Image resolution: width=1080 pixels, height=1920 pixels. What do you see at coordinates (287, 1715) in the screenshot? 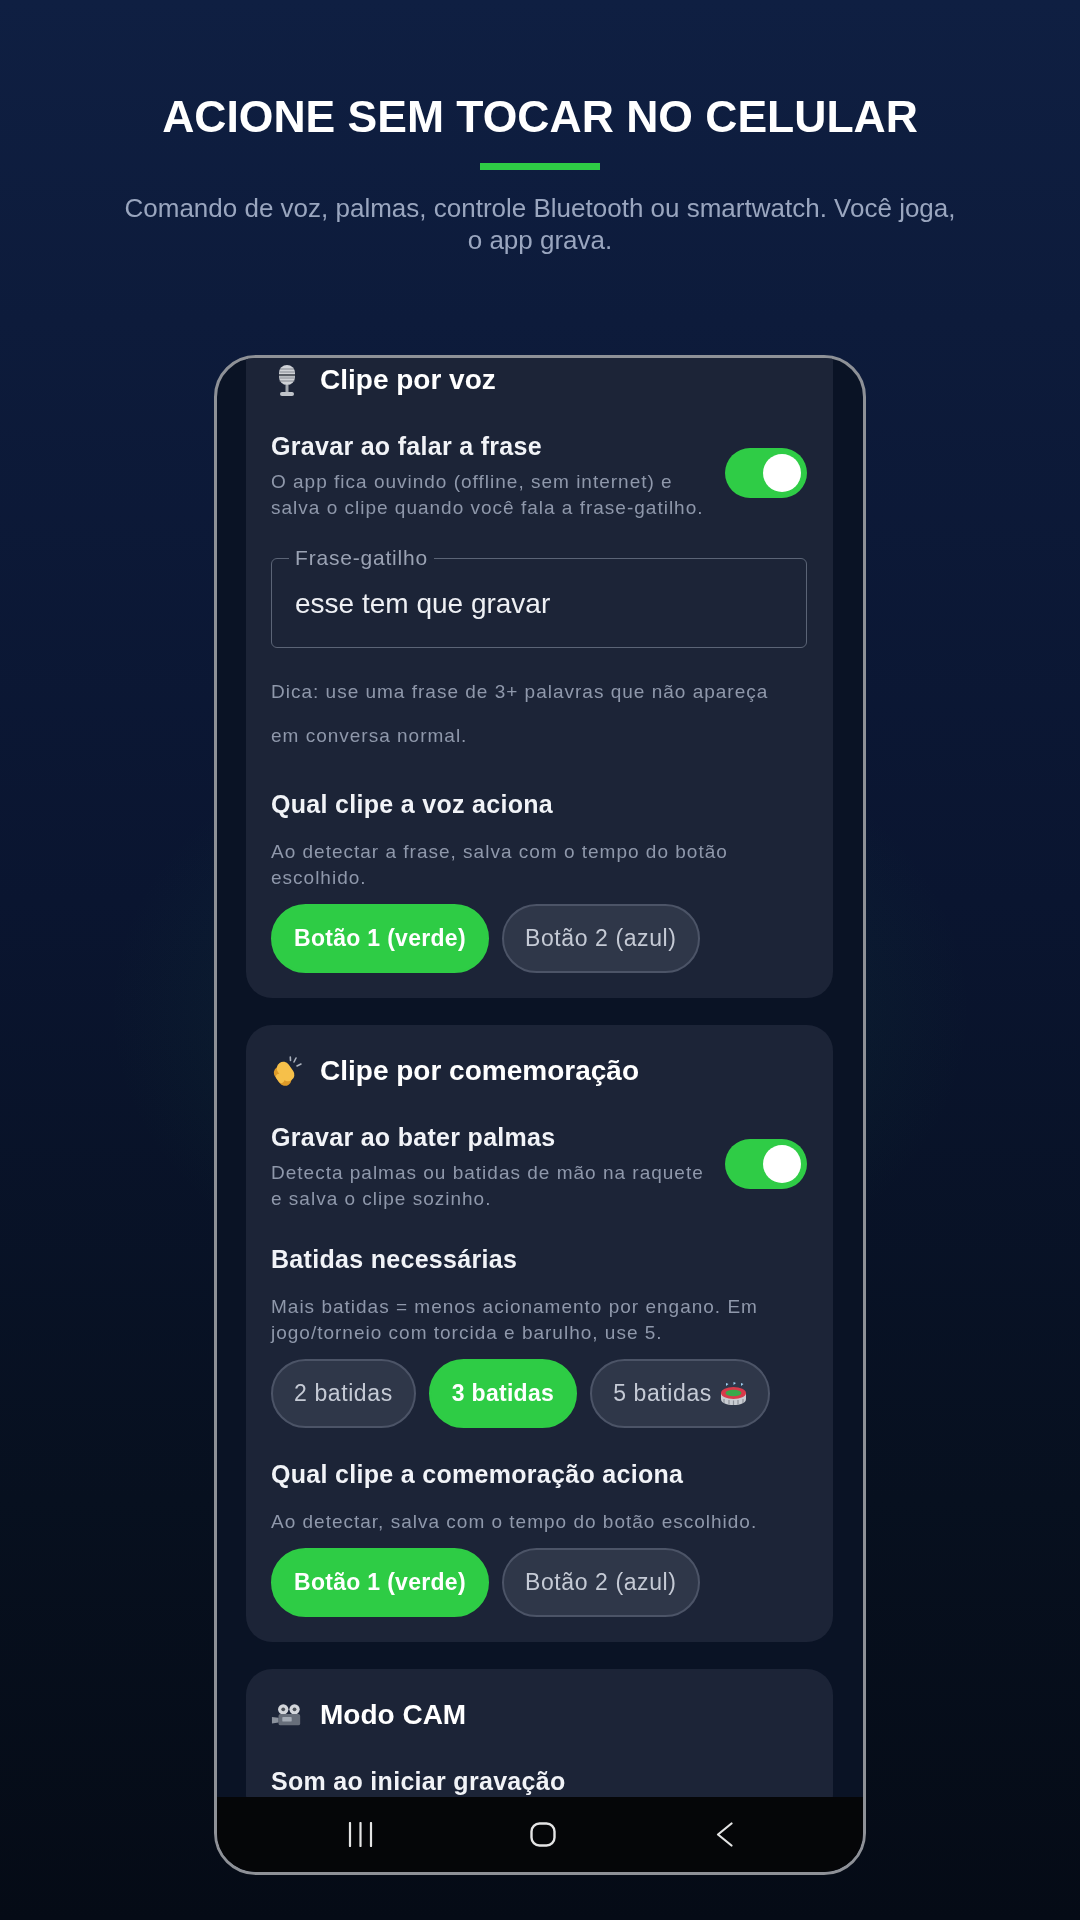
I see `film-projector-icon` at bounding box center [287, 1715].